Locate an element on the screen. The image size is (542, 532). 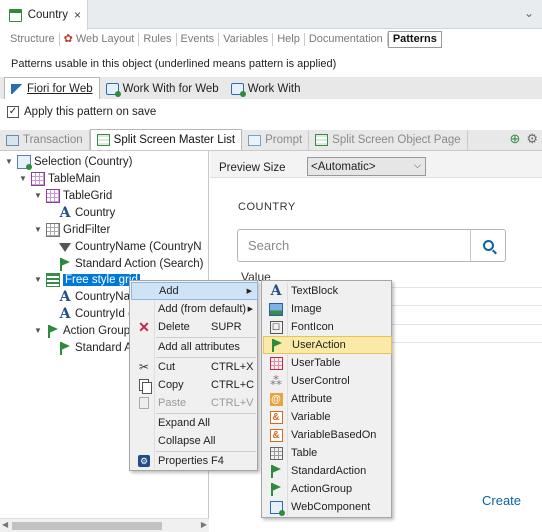
tree-node-action-group: ▼ Action Group is located at coordinates (81, 330).